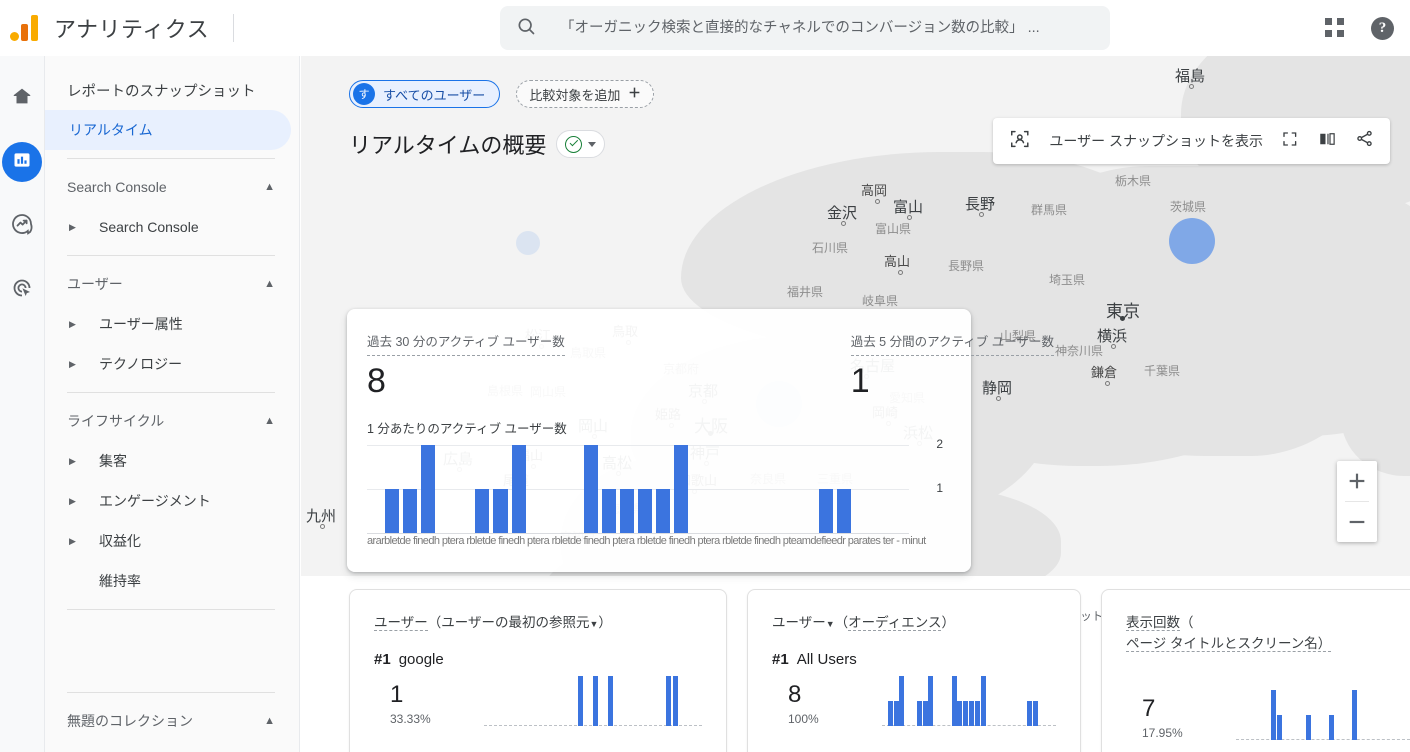 This screenshot has width=1410, height=752. I want to click on card-title-rest: （ユーザーの最初の参照元▼）, so click(519, 622).